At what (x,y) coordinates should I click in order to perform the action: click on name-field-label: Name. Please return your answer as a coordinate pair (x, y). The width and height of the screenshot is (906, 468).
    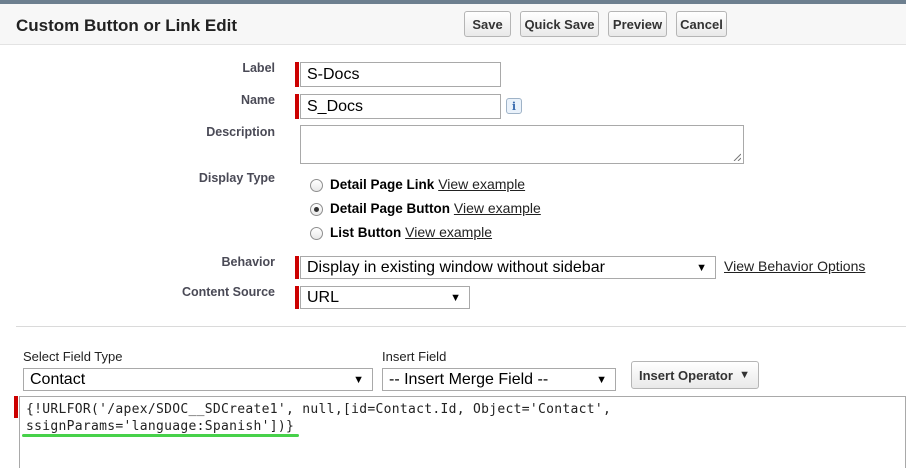
    Looking at the image, I should click on (257, 100).